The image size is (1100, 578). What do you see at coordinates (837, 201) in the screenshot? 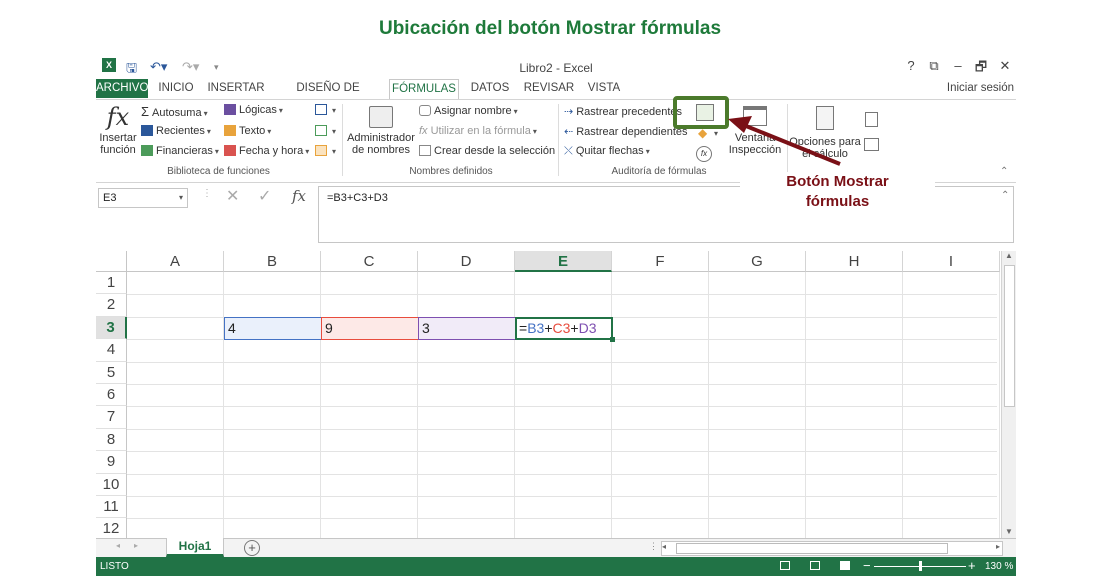
I see `annotation-line-2: fórmulas` at bounding box center [837, 201].